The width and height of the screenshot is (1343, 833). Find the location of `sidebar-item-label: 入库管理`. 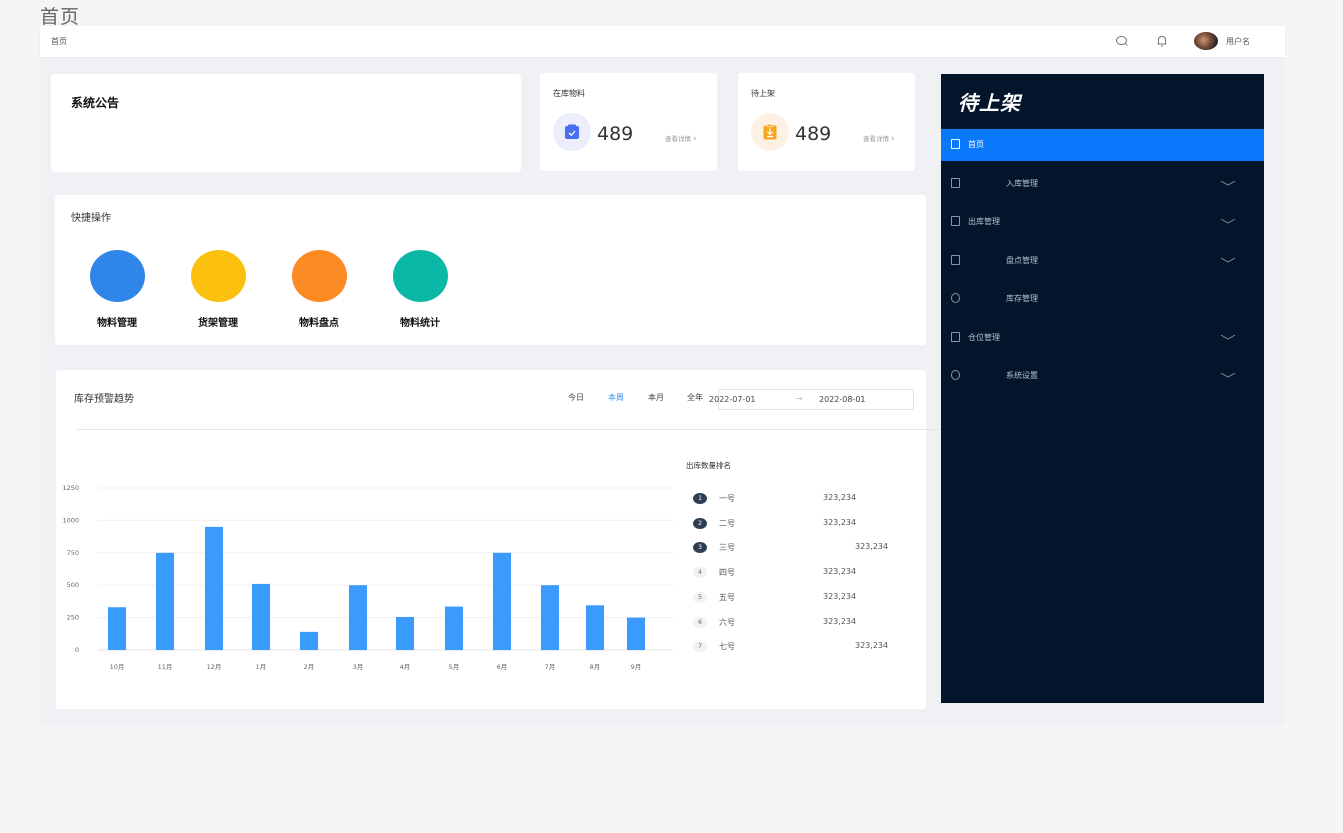

sidebar-item-label: 入库管理 is located at coordinates (1022, 183).